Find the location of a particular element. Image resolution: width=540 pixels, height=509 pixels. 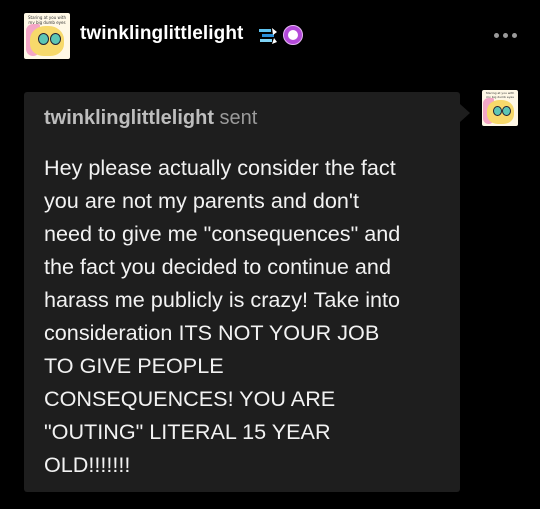

message-line: OLD!!!!!!! is located at coordinates (87, 464).